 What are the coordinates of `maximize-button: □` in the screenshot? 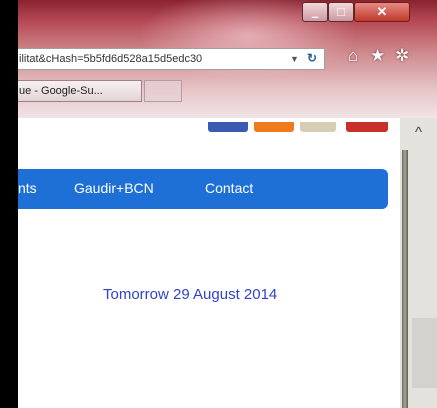 It's located at (341, 12).